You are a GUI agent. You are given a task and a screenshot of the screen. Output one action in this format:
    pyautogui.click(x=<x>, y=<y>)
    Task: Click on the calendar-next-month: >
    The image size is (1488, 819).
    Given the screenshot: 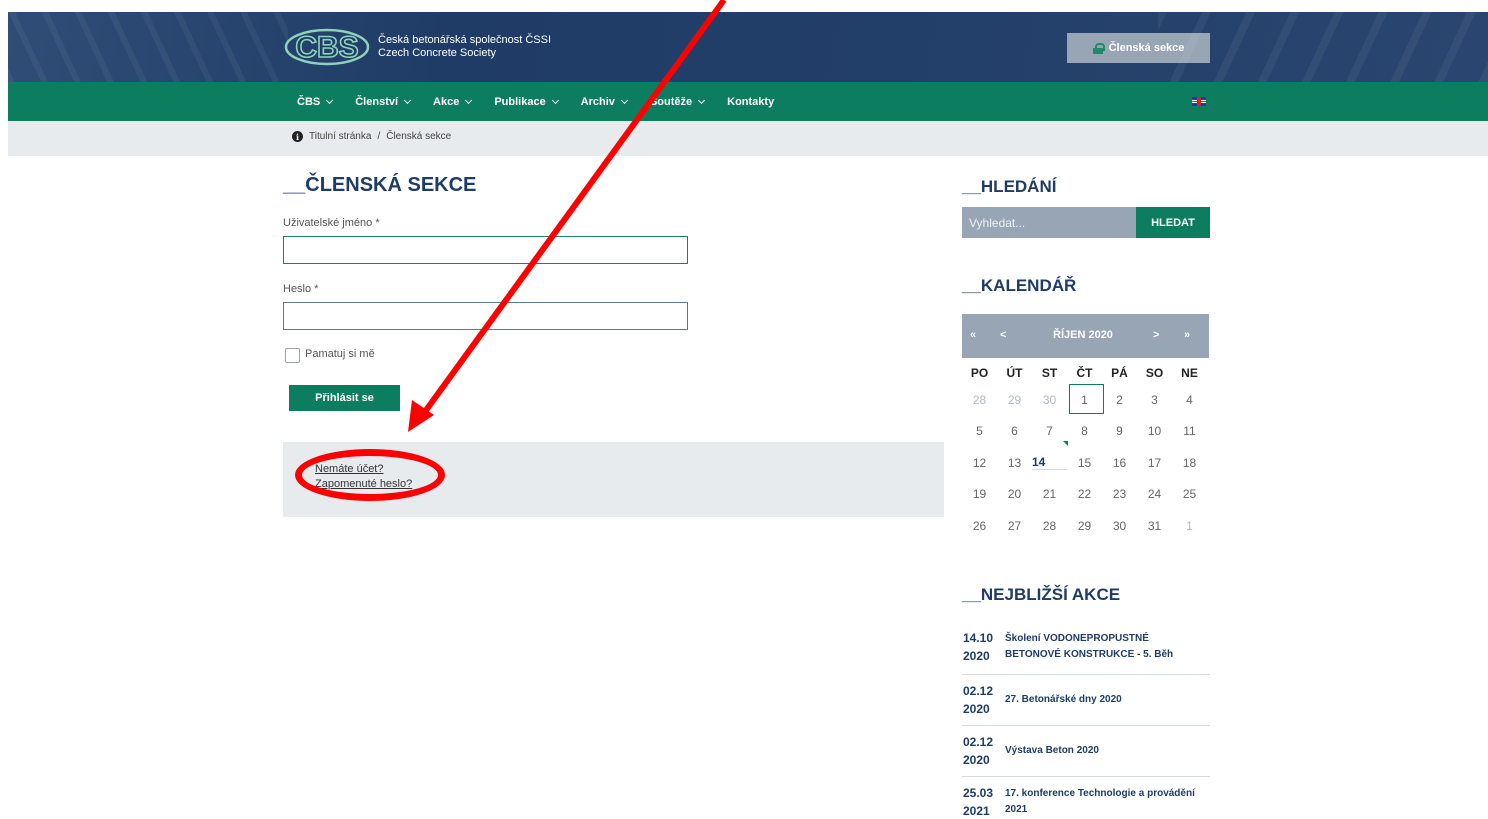 What is the action you would take?
    pyautogui.click(x=1156, y=335)
    